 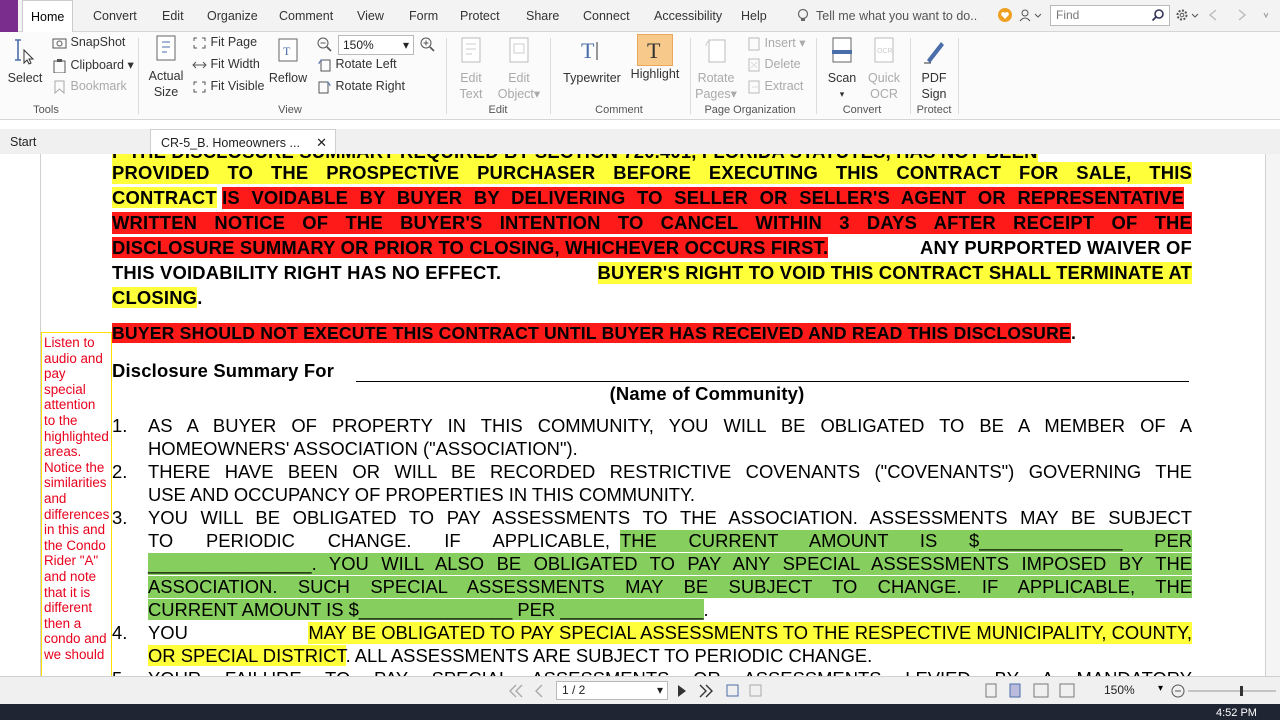 What do you see at coordinates (306, 16) in the screenshot?
I see `menu-tab-comment: Comment` at bounding box center [306, 16].